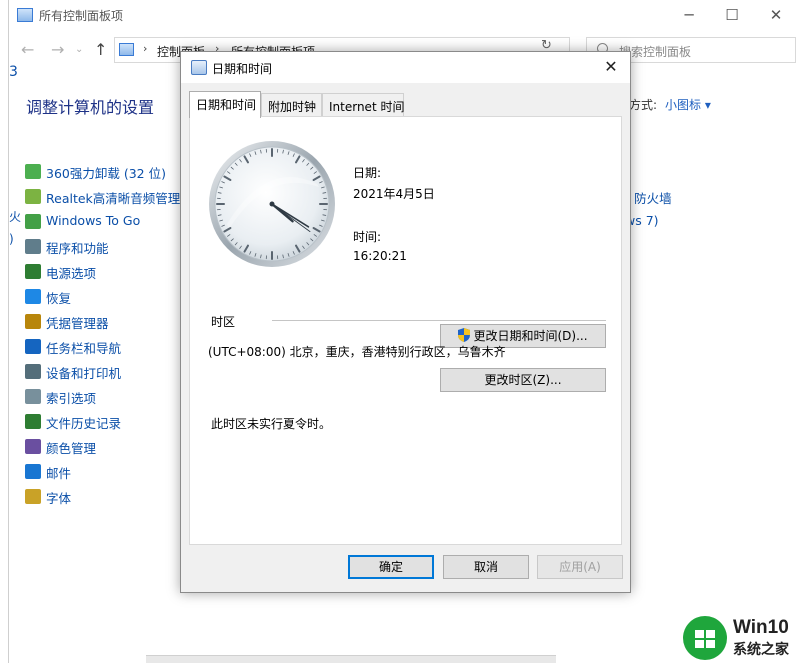  What do you see at coordinates (79, 49) in the screenshot?
I see `recent-chevron-icon: ⌄` at bounding box center [79, 49].